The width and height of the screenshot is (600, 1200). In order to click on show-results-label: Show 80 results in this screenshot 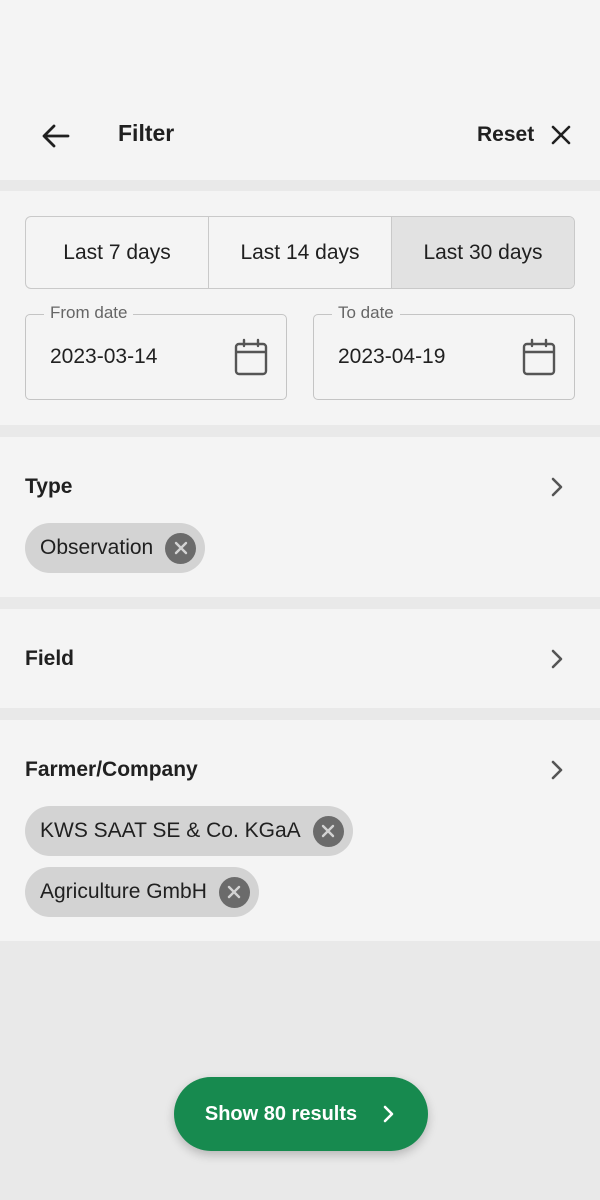, I will do `click(281, 1113)`.